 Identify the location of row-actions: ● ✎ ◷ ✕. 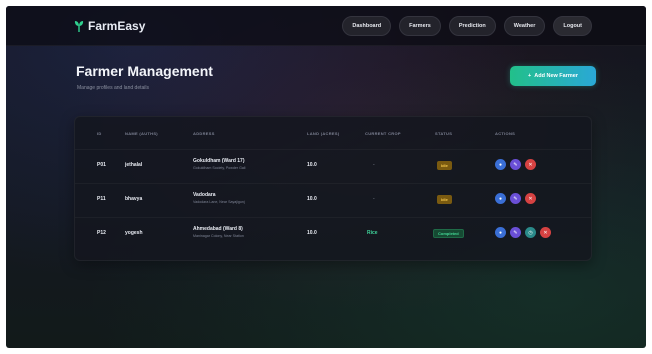
(523, 232).